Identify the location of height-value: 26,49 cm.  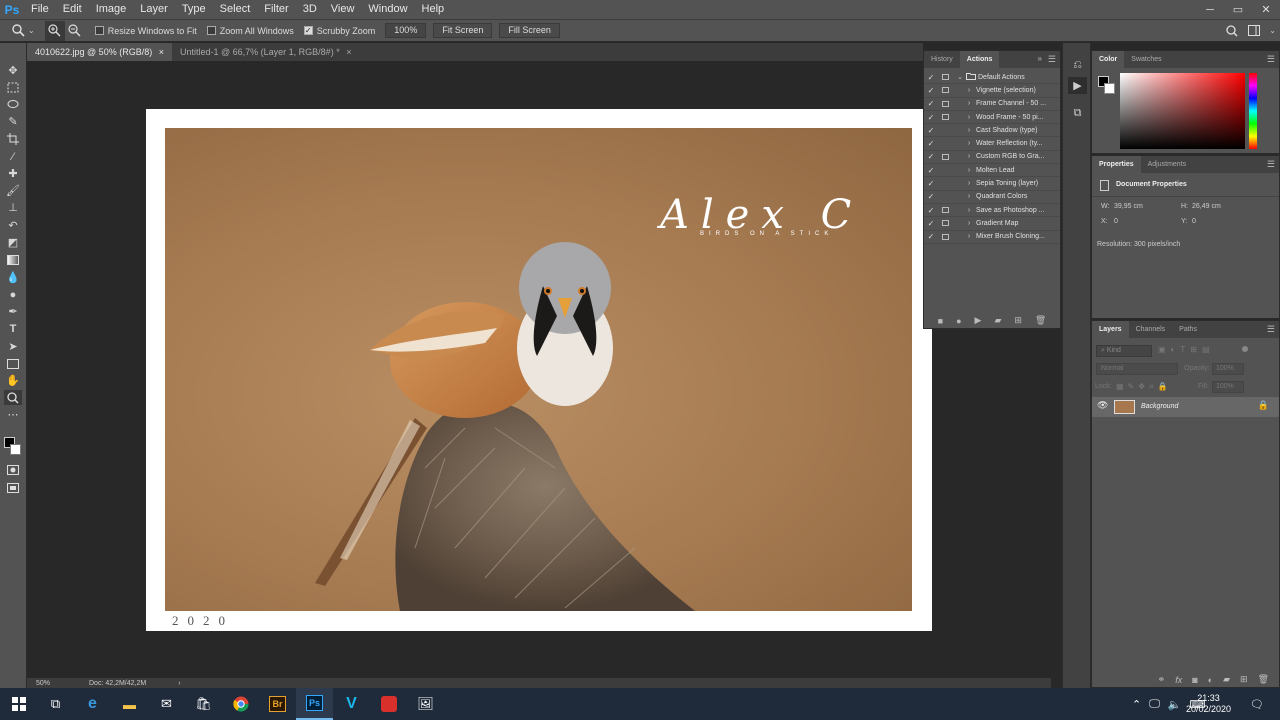
(1206, 206).